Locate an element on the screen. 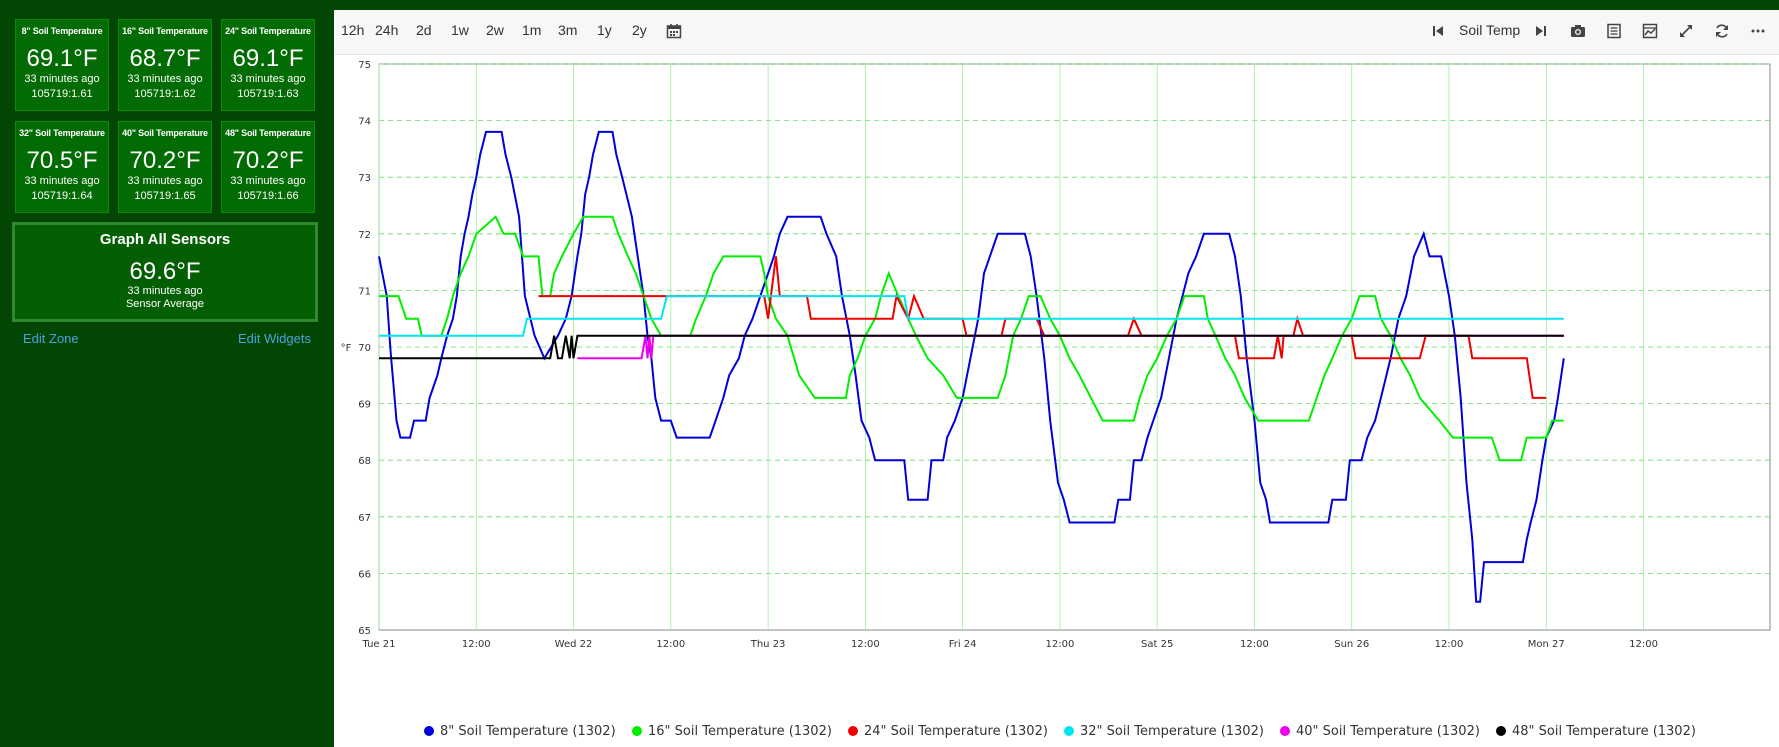 This screenshot has width=1779, height=747. legend-item: 24" Soil Temperature (1302) is located at coordinates (948, 731).